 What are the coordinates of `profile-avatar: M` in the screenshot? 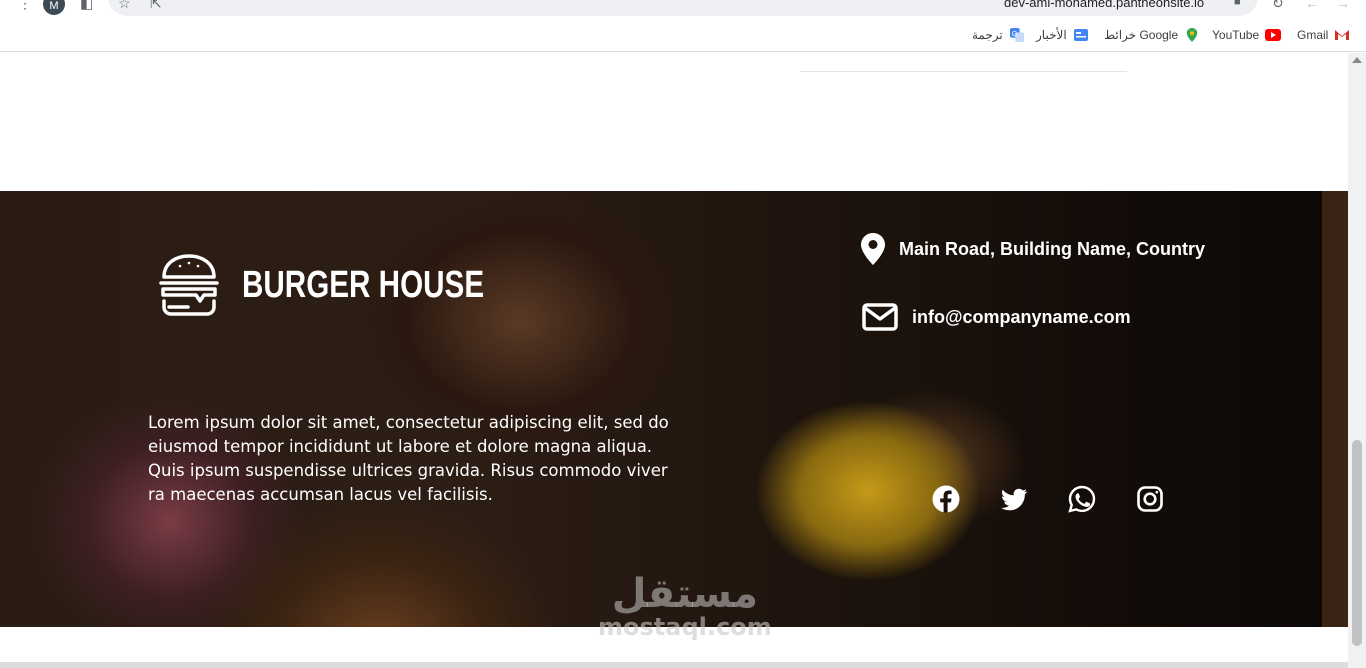 It's located at (54, 7).